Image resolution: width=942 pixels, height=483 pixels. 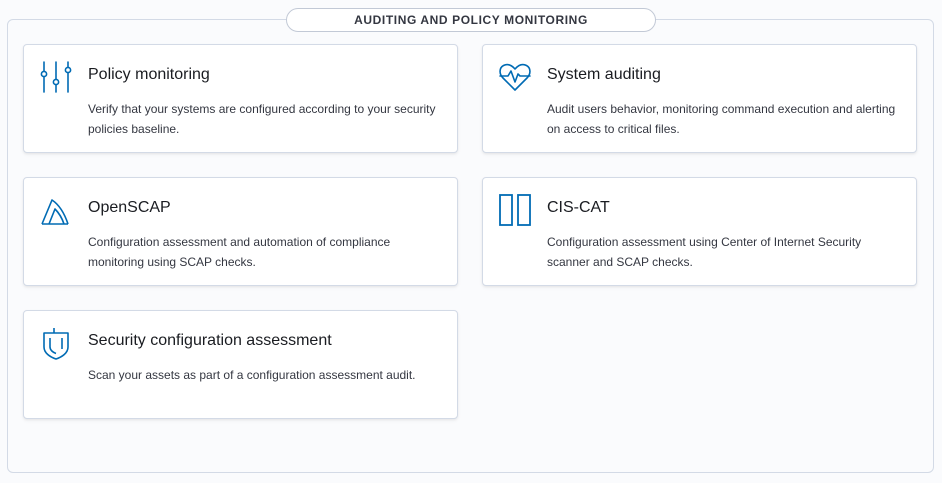 What do you see at coordinates (56, 210) in the screenshot?
I see `openscap-logo-icon` at bounding box center [56, 210].